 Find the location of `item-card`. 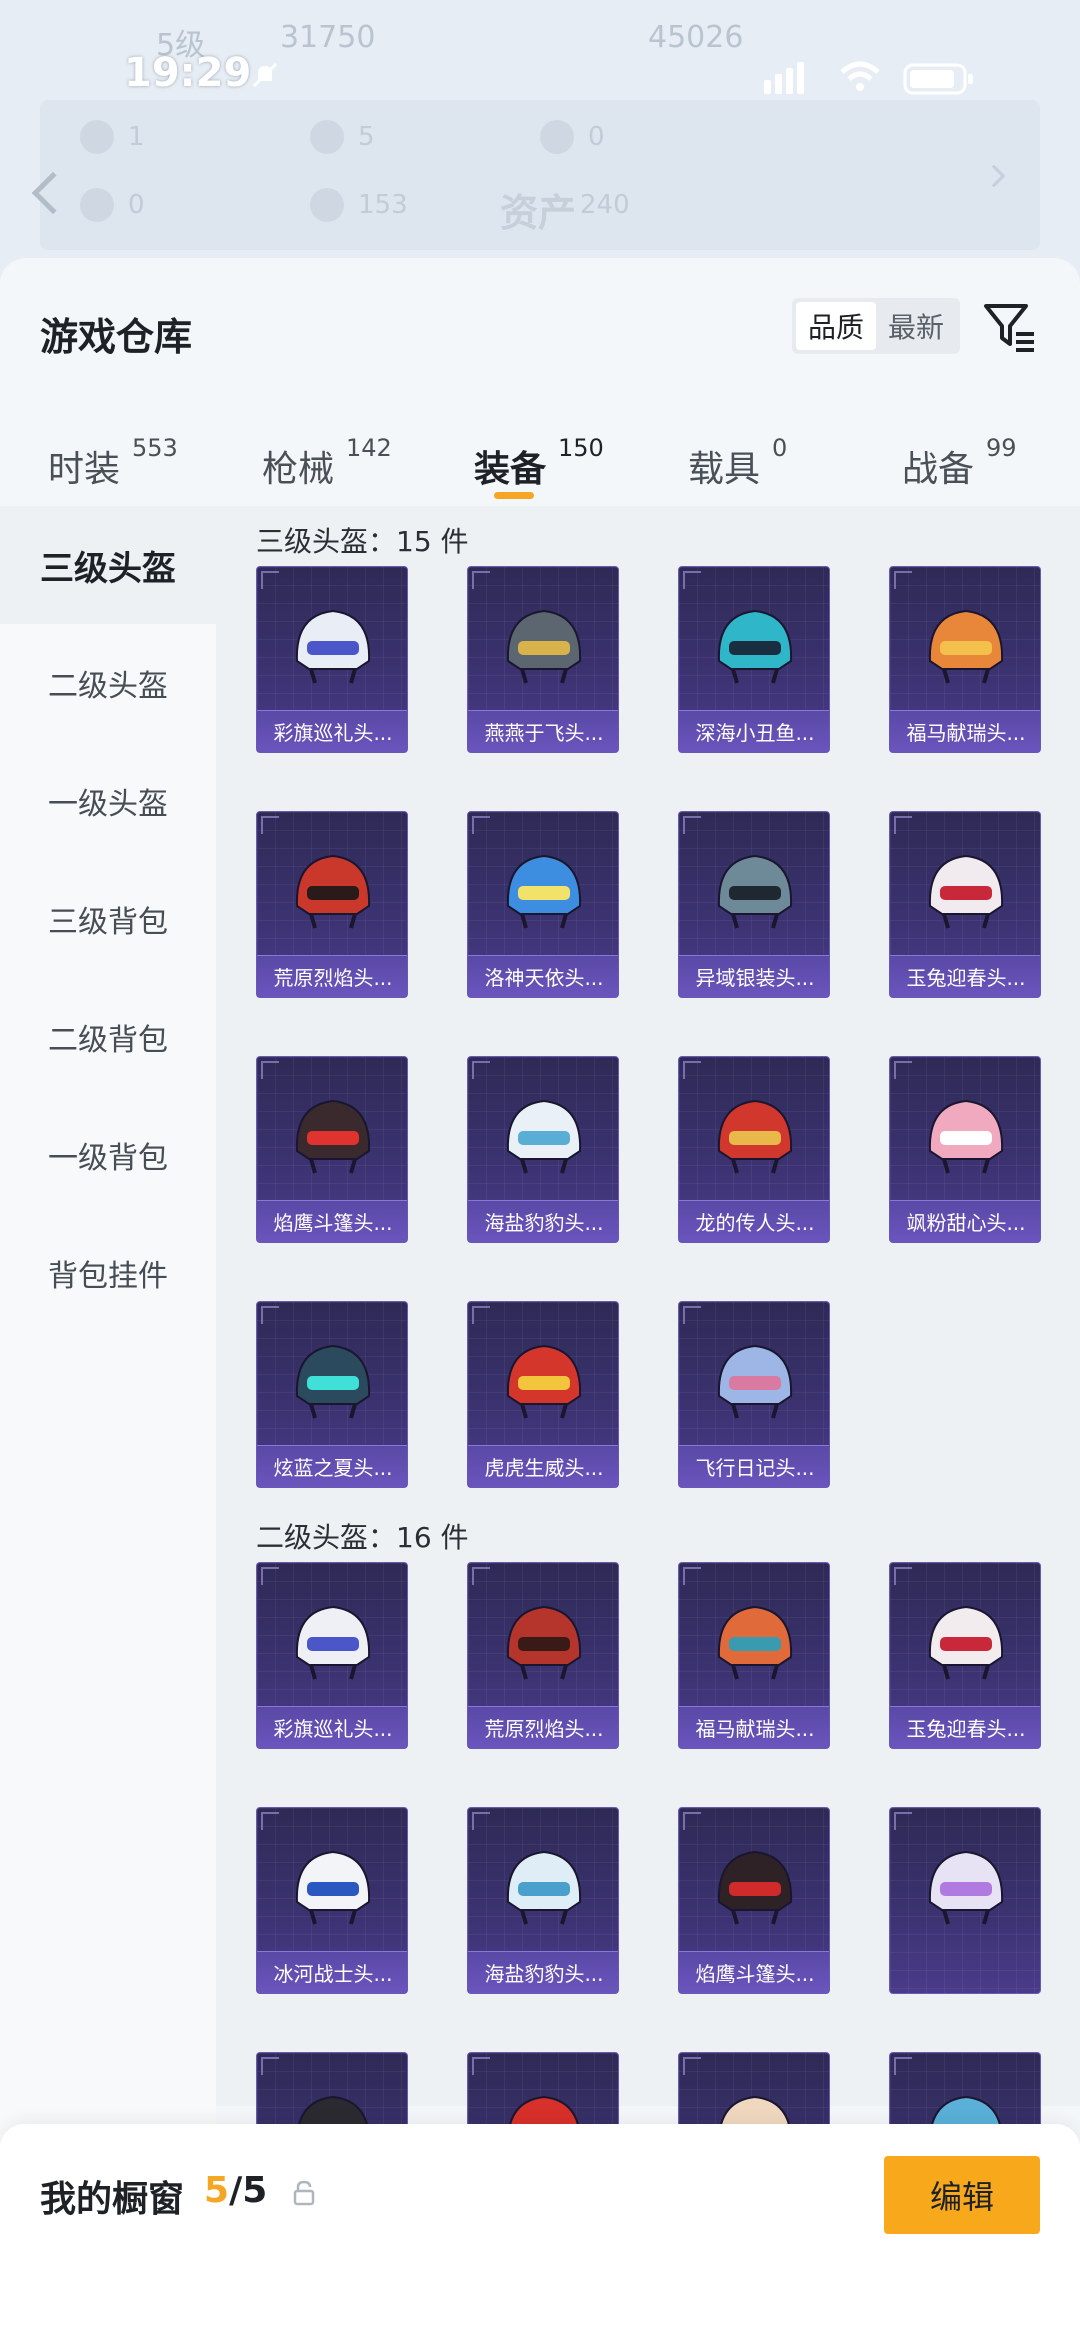

item-card is located at coordinates (965, 1900).